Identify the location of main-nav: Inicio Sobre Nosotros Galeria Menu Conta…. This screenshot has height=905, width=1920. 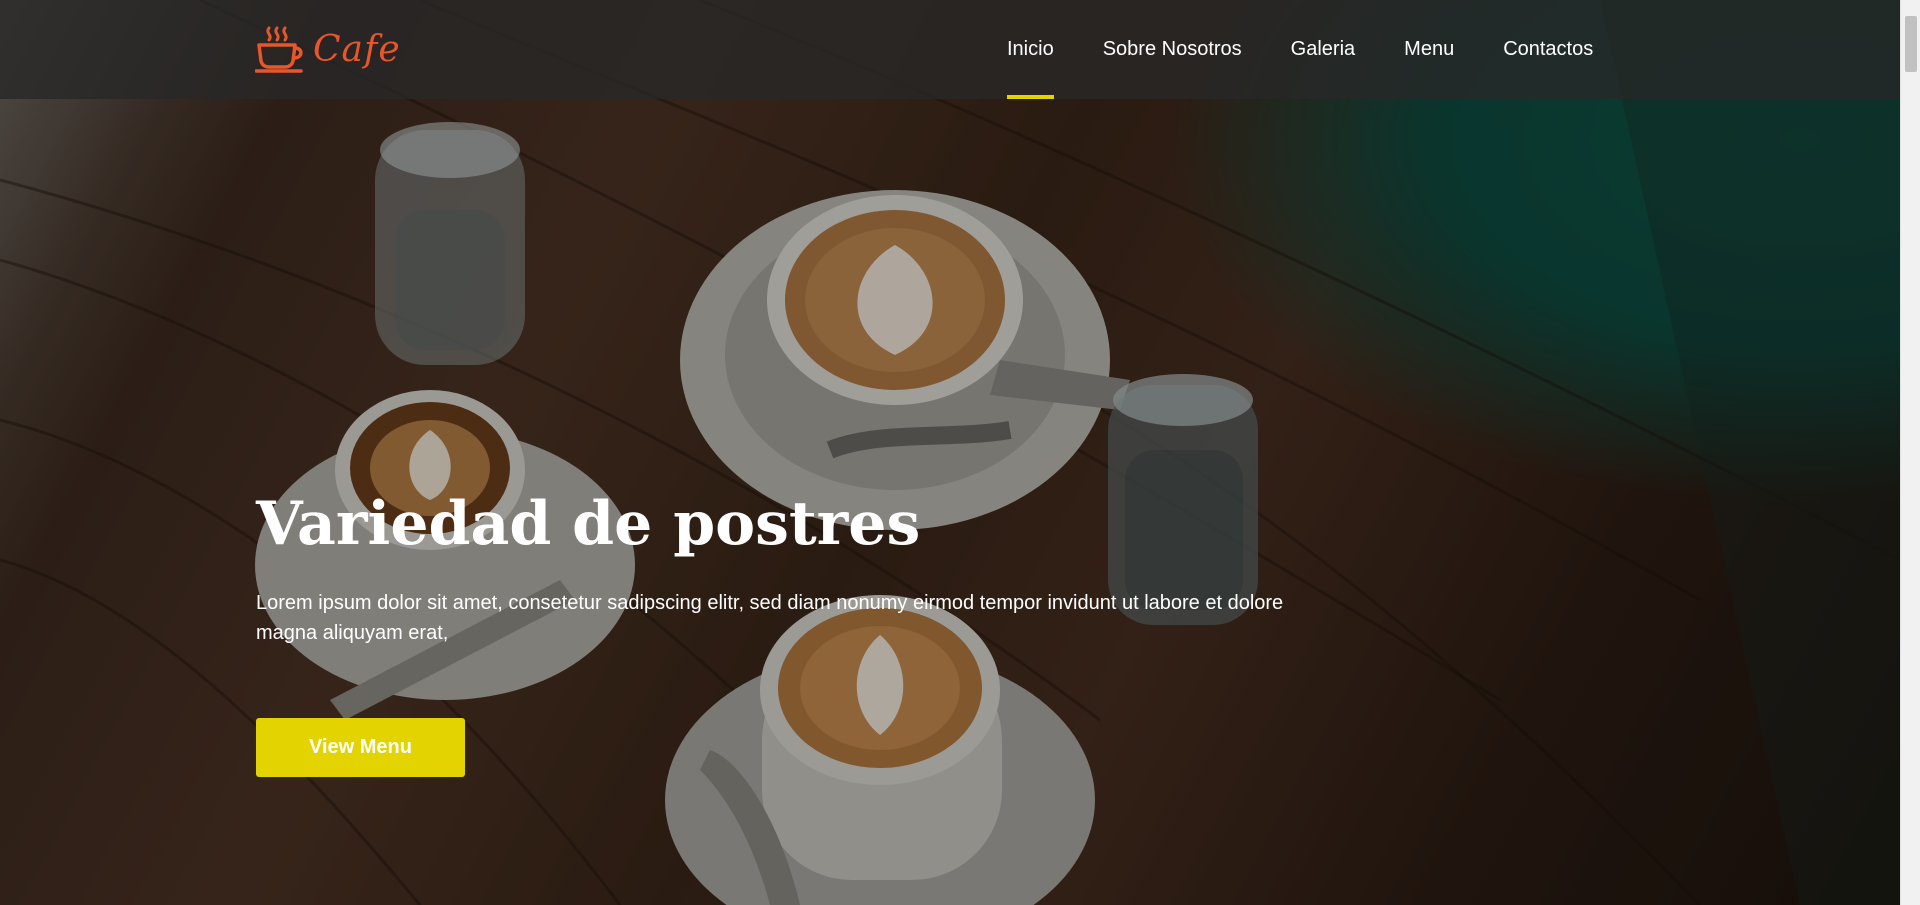
(1300, 49).